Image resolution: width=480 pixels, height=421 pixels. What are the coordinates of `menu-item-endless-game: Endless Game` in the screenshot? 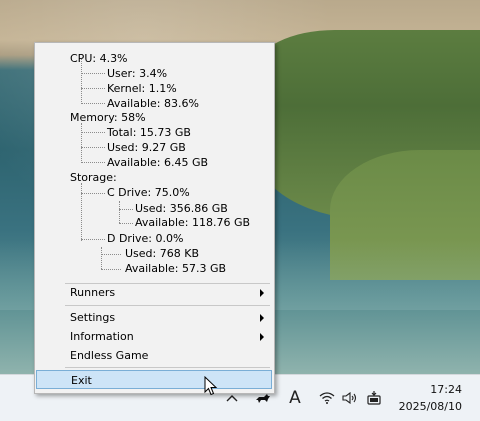 It's located at (154, 355).